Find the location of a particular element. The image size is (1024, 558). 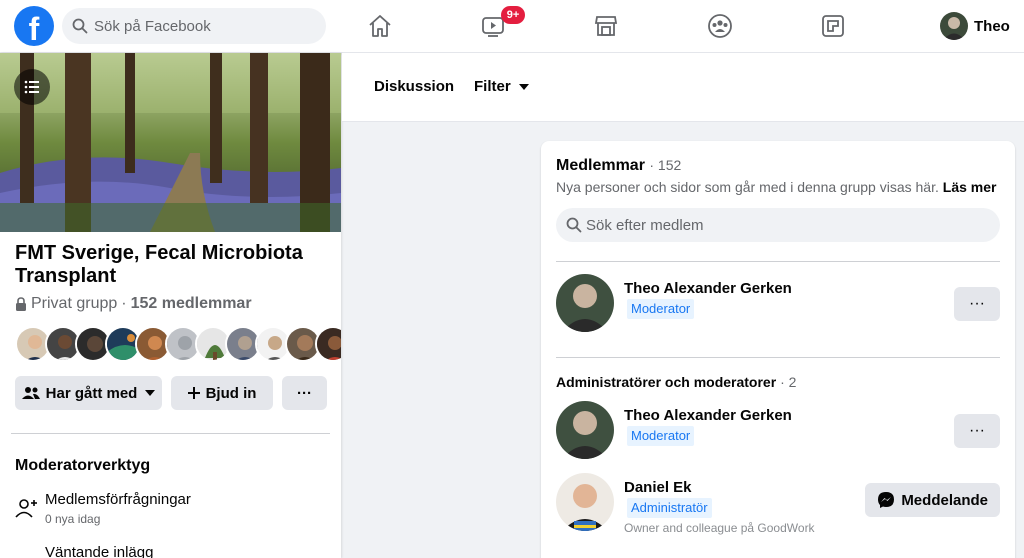

facebook-logo-icon: f is located at coordinates (34, 26).